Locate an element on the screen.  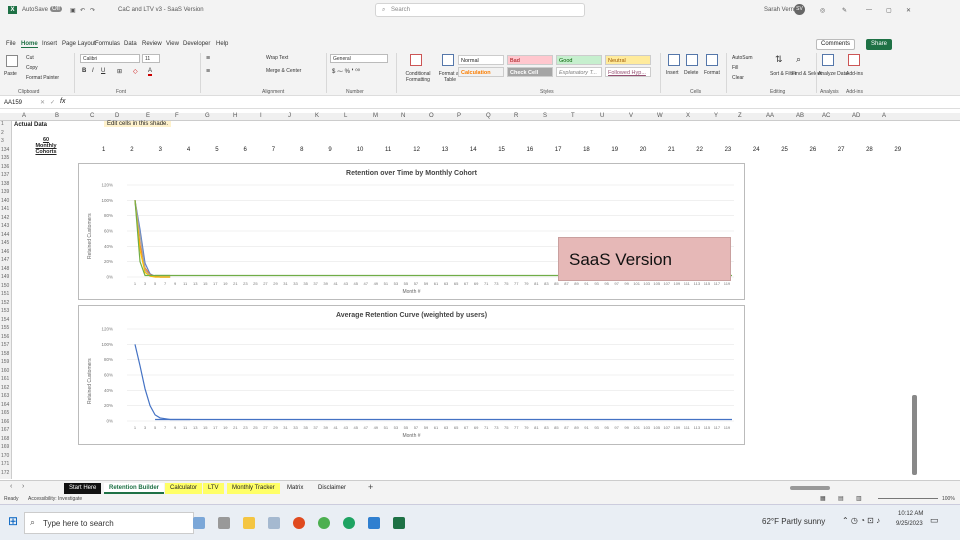
row-header: 161 is located at coordinates (5, 379).